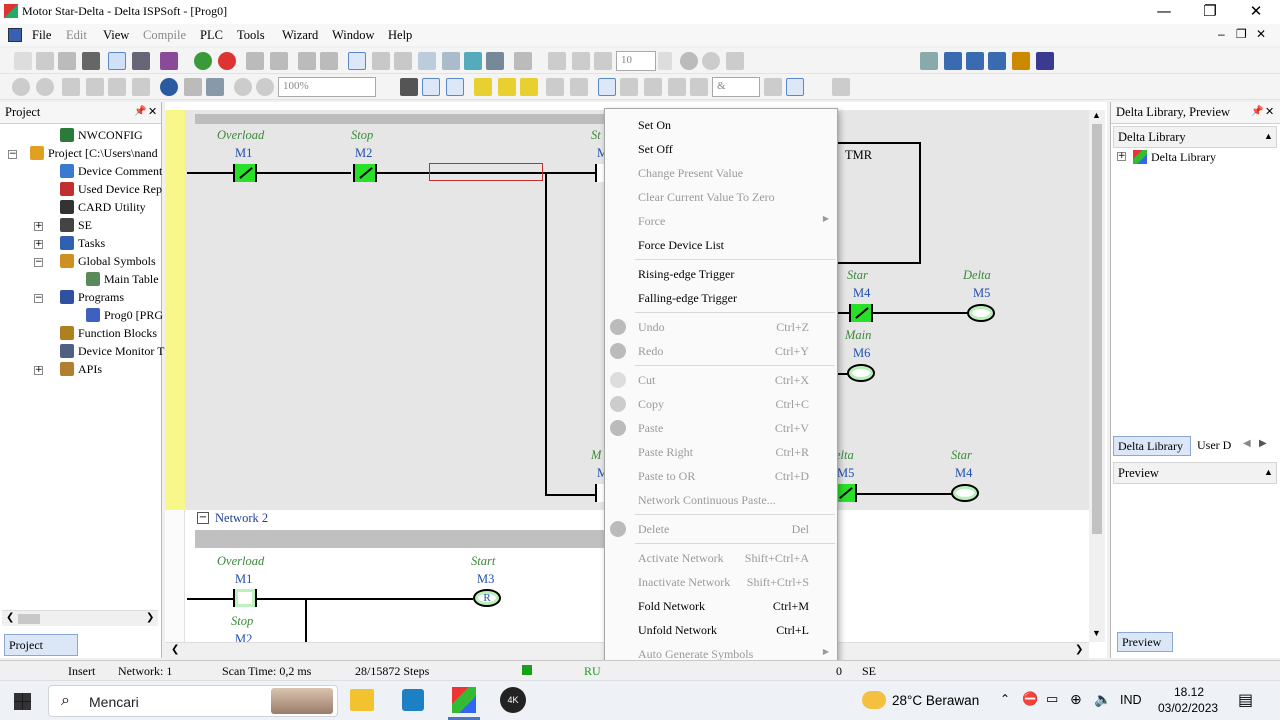 The image size is (1280, 720). I want to click on replace-icon, so click(193, 87).